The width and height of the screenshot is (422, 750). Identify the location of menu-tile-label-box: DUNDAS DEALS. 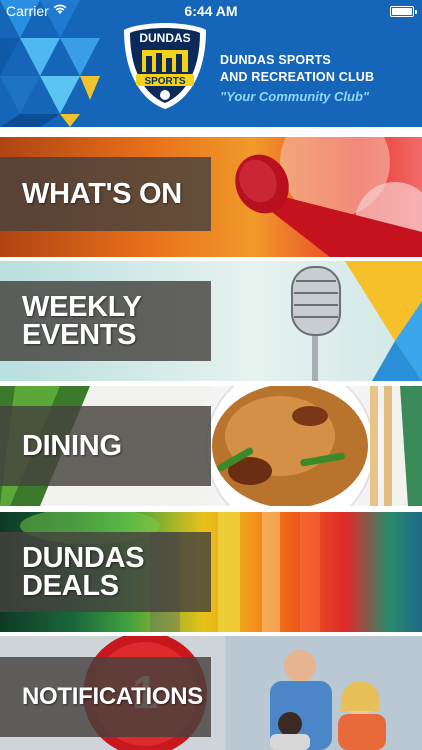
(105, 572).